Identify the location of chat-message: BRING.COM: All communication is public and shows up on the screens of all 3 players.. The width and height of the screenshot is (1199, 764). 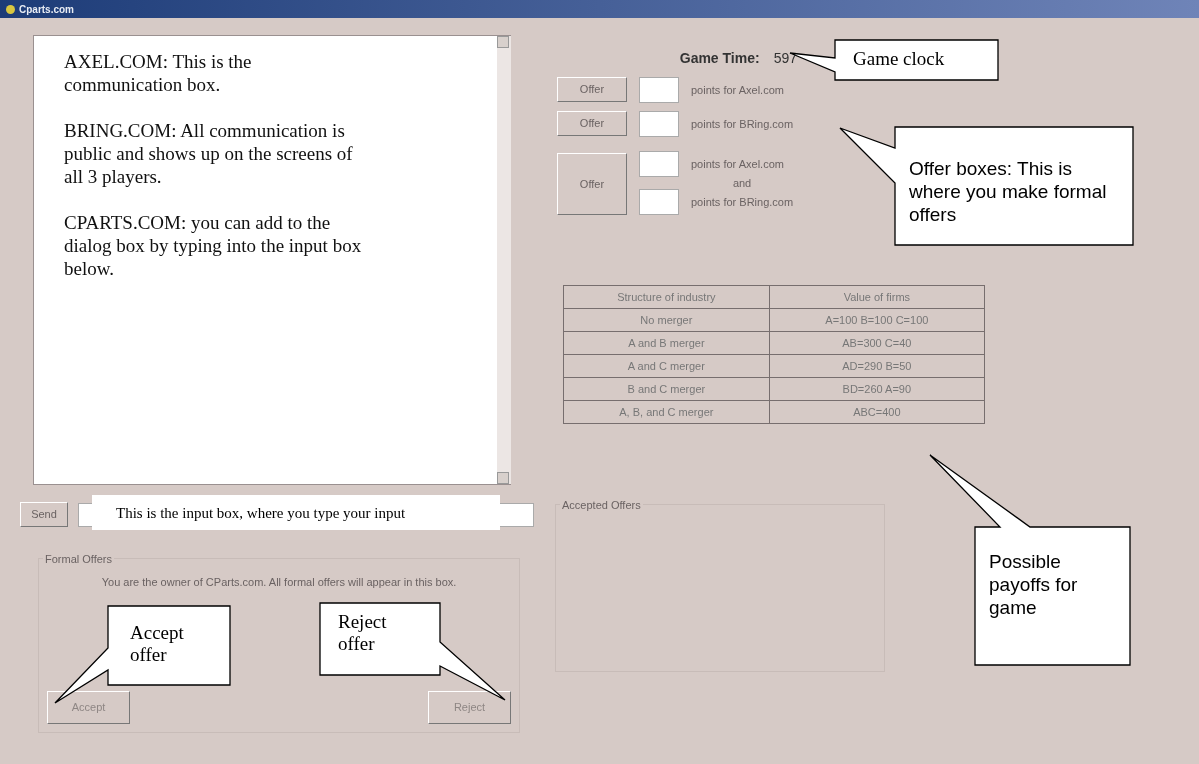
(209, 153).